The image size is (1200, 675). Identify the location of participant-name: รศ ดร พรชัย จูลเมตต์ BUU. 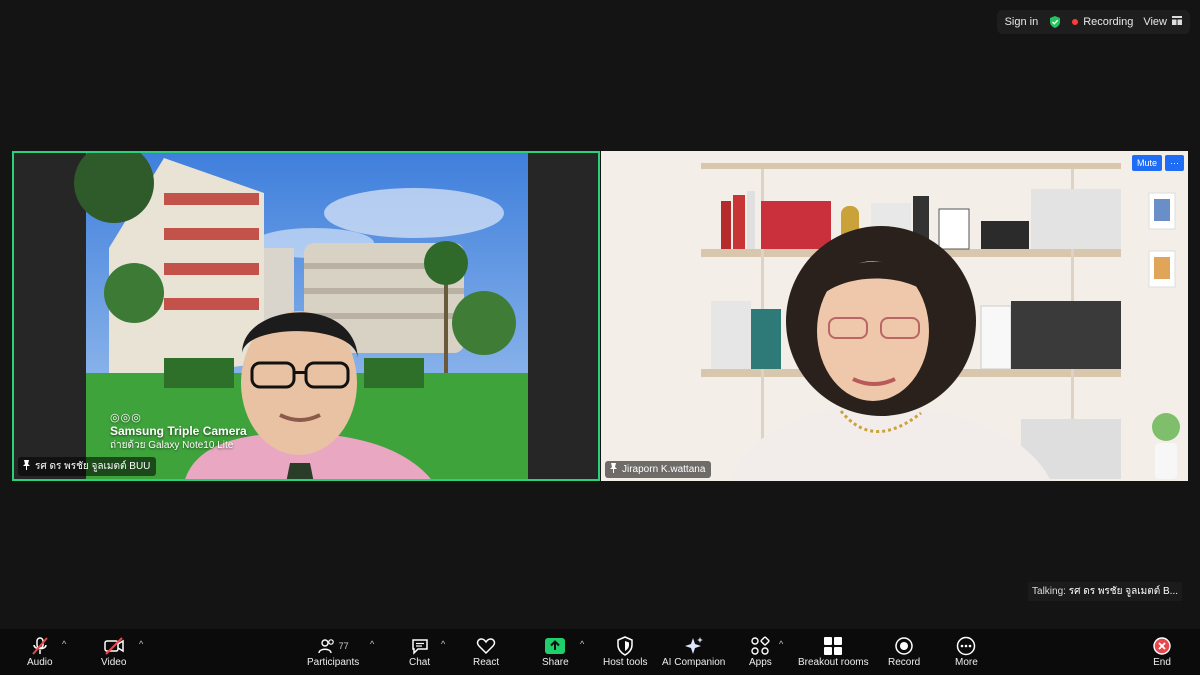
(93, 466).